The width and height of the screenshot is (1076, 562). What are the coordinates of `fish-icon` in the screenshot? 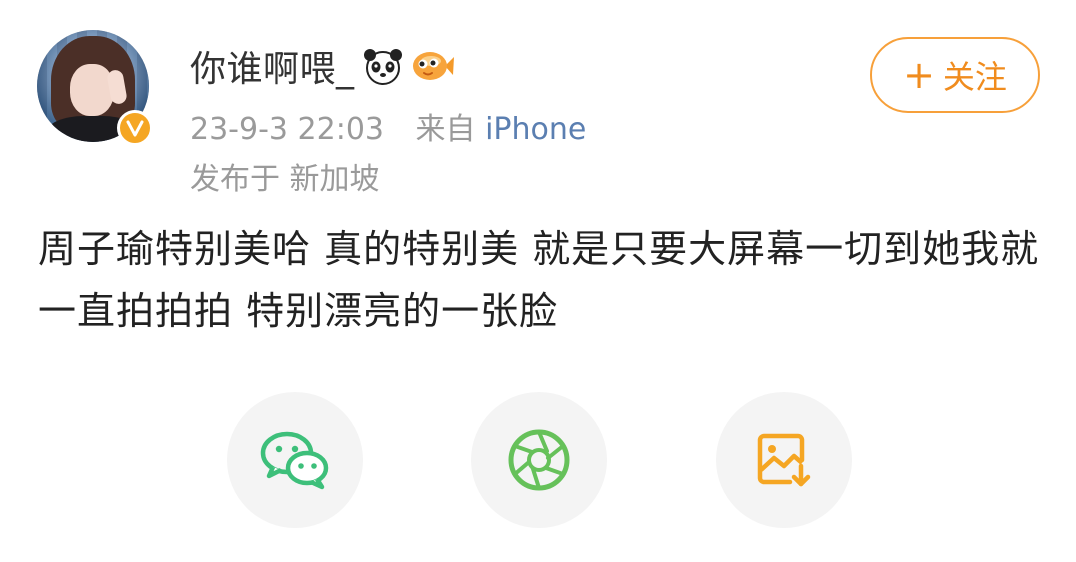 It's located at (433, 66).